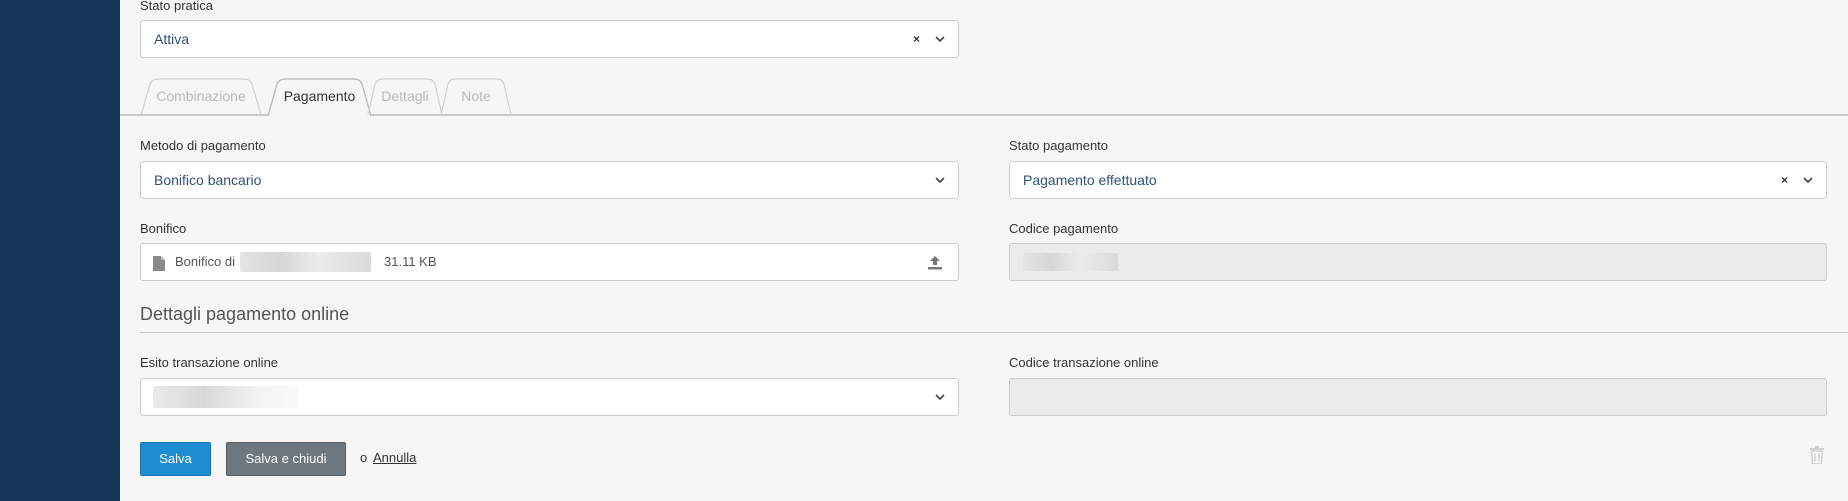  Describe the element at coordinates (203, 145) in the screenshot. I see `metodo-pagamento-label: Metodo di pagamento` at that location.